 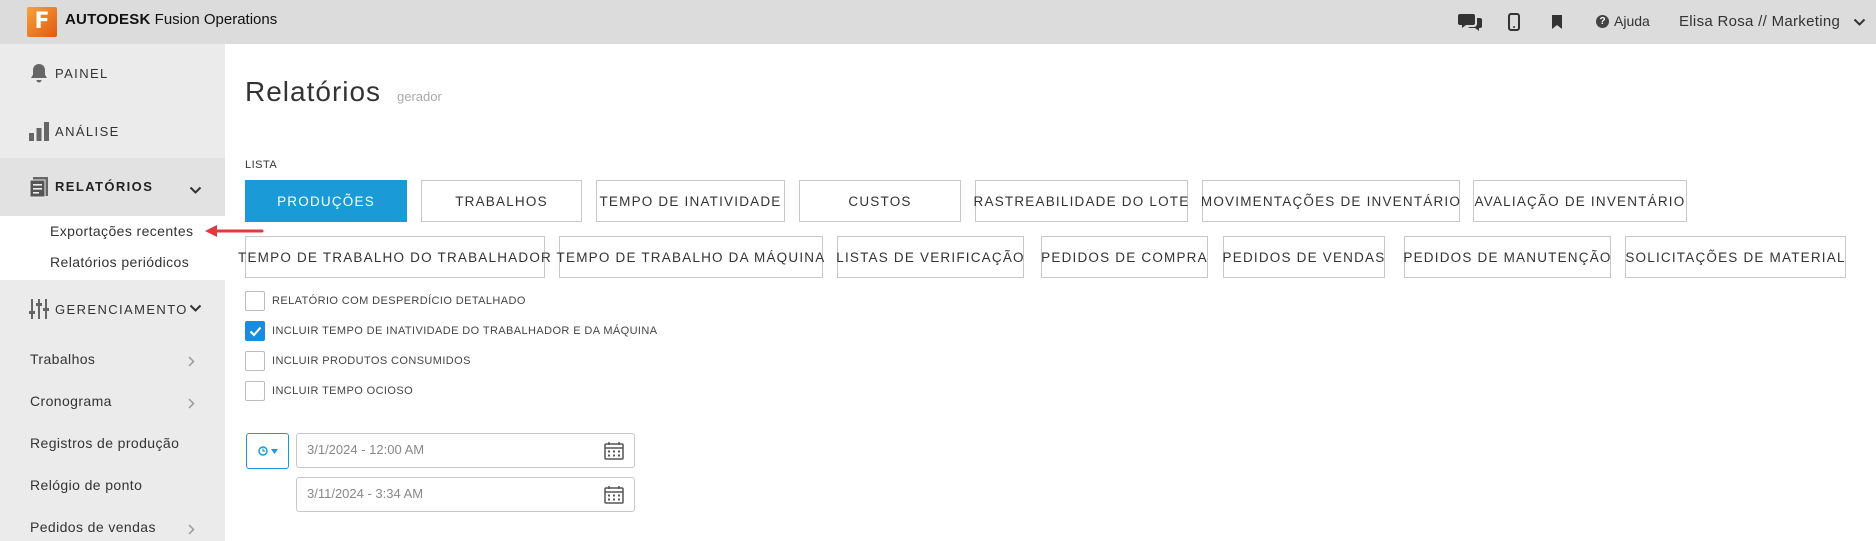 I want to click on option-label: INCLUIR PRODUTOS CONSUMIDOS, so click(x=371, y=361).